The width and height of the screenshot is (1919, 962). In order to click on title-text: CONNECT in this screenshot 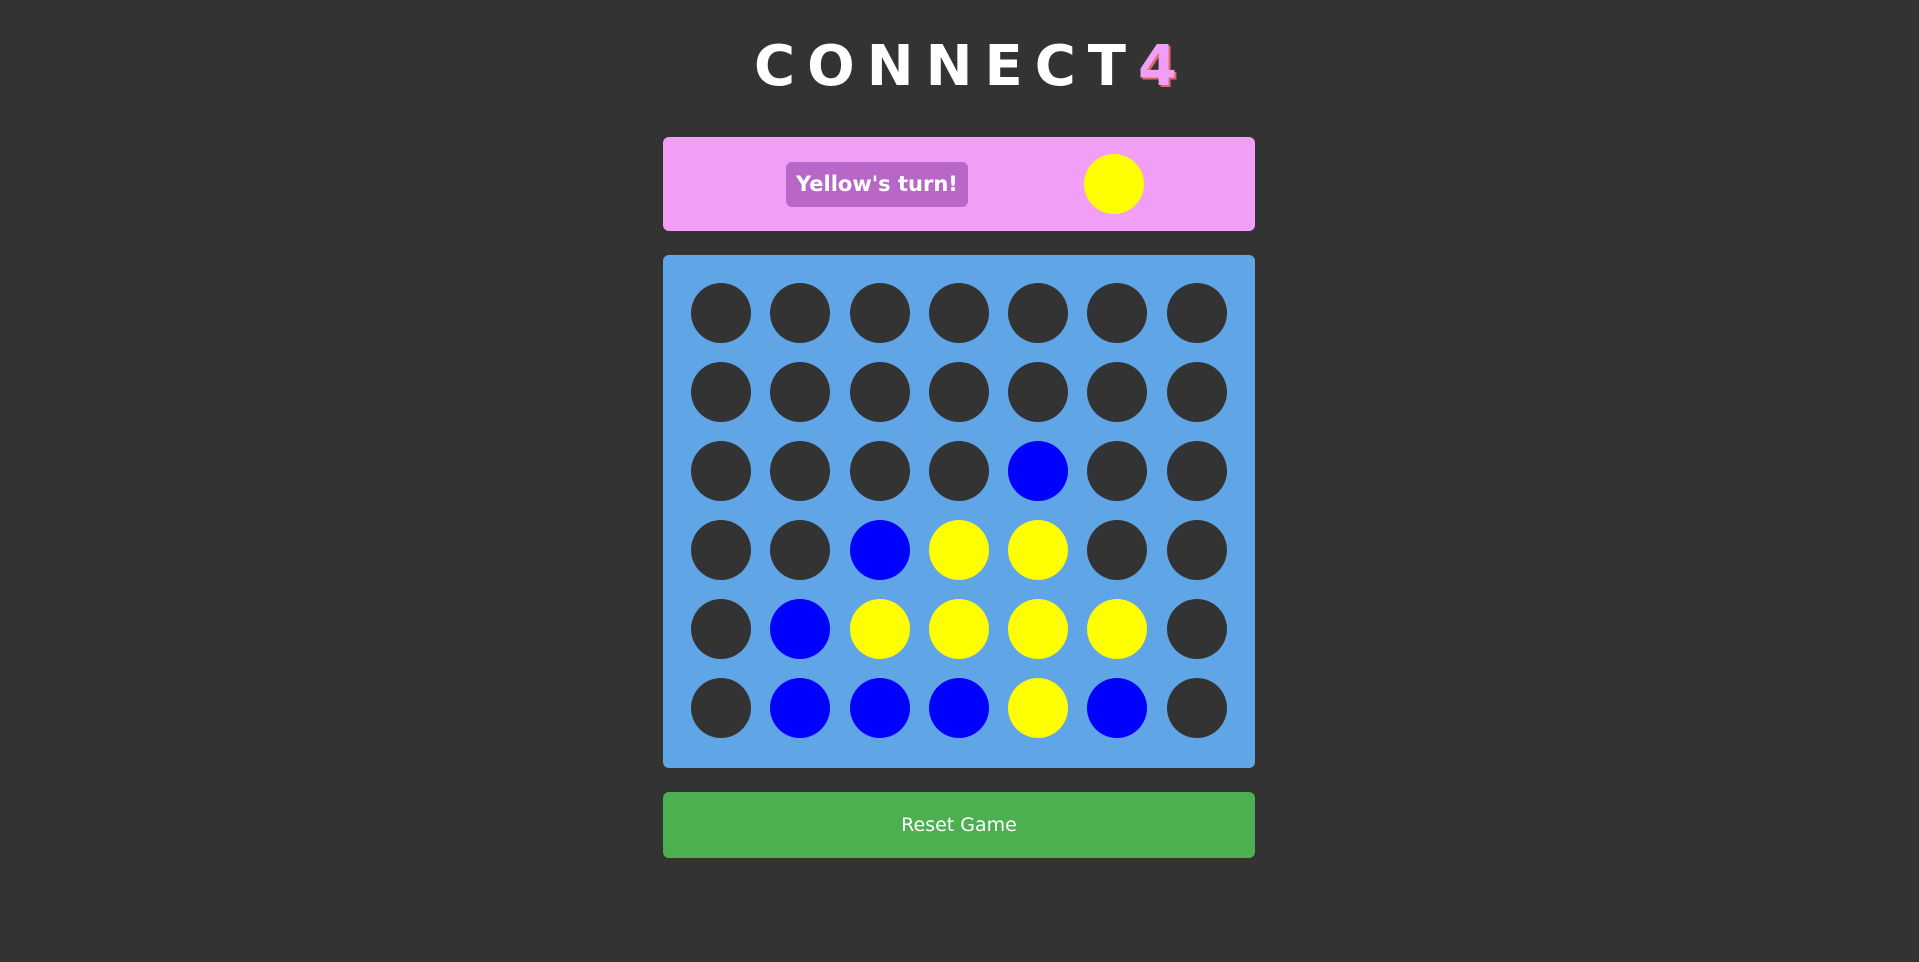, I will do `click(946, 66)`.